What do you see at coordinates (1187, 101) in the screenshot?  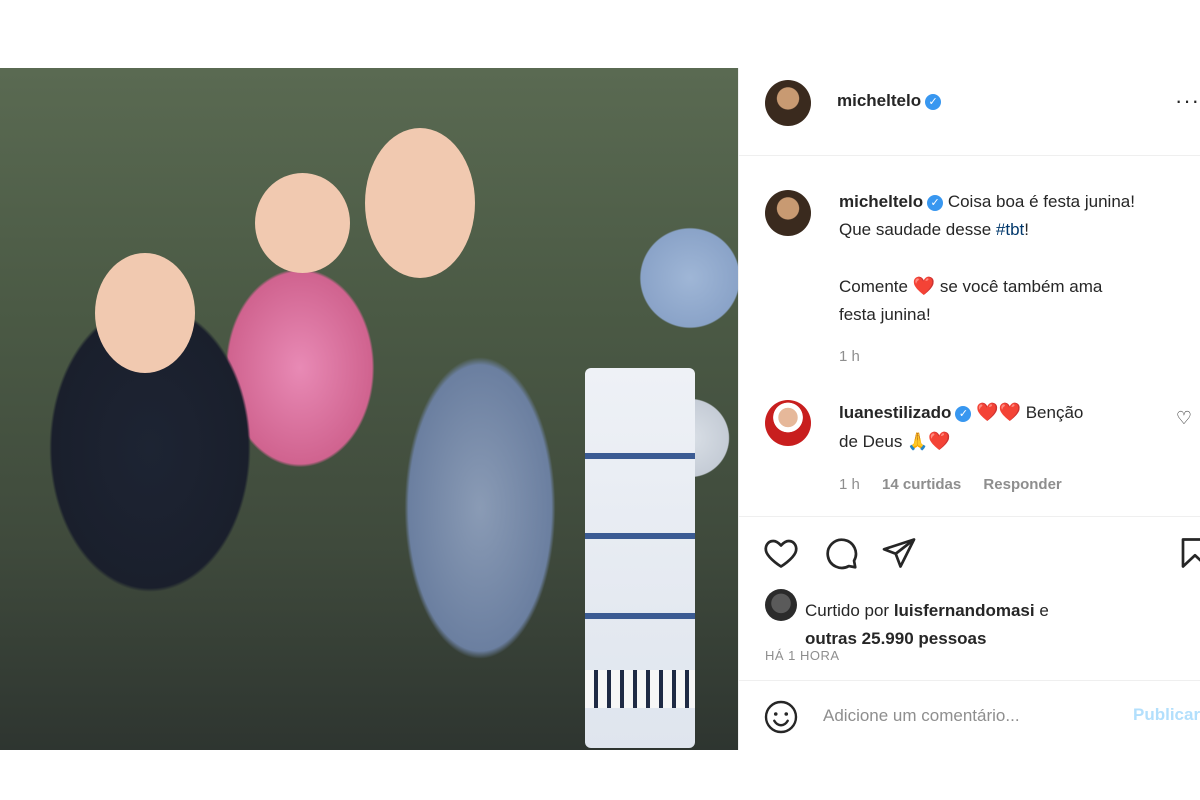 I see `more-options-icon: ···` at bounding box center [1187, 101].